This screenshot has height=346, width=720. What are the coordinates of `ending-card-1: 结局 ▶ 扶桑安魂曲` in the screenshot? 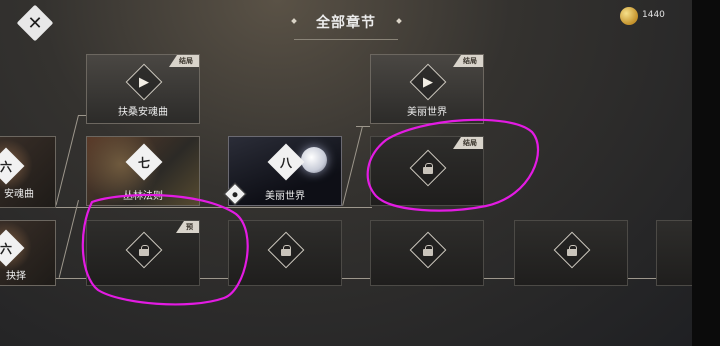 It's located at (143, 89).